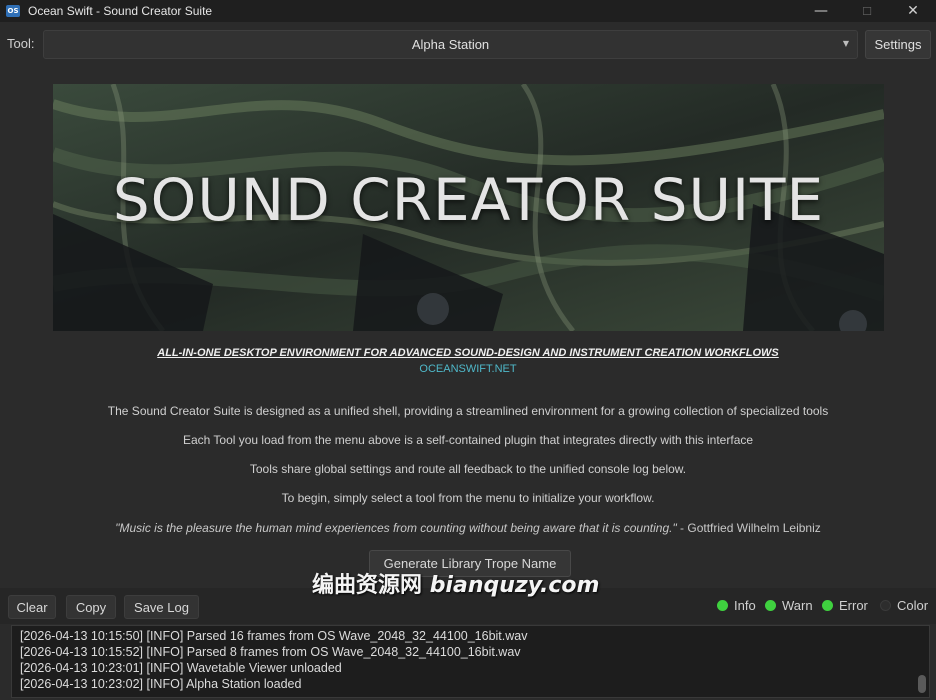 This screenshot has width=936, height=700. I want to click on filter-error-toggle: Error, so click(845, 605).